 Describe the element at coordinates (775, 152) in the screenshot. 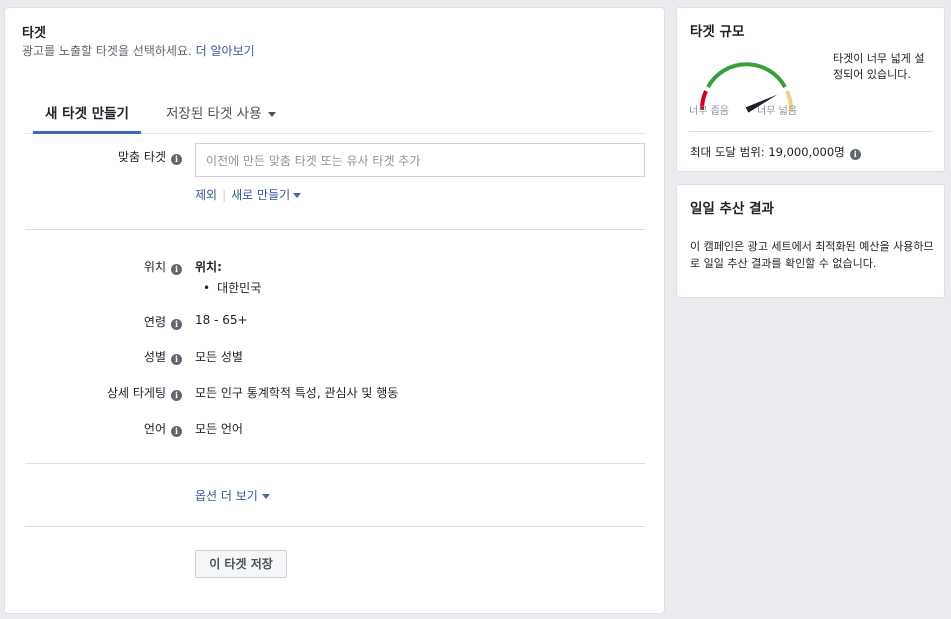

I see `potential-reach: 최대 도달 범위: 19,000,000명 i` at that location.